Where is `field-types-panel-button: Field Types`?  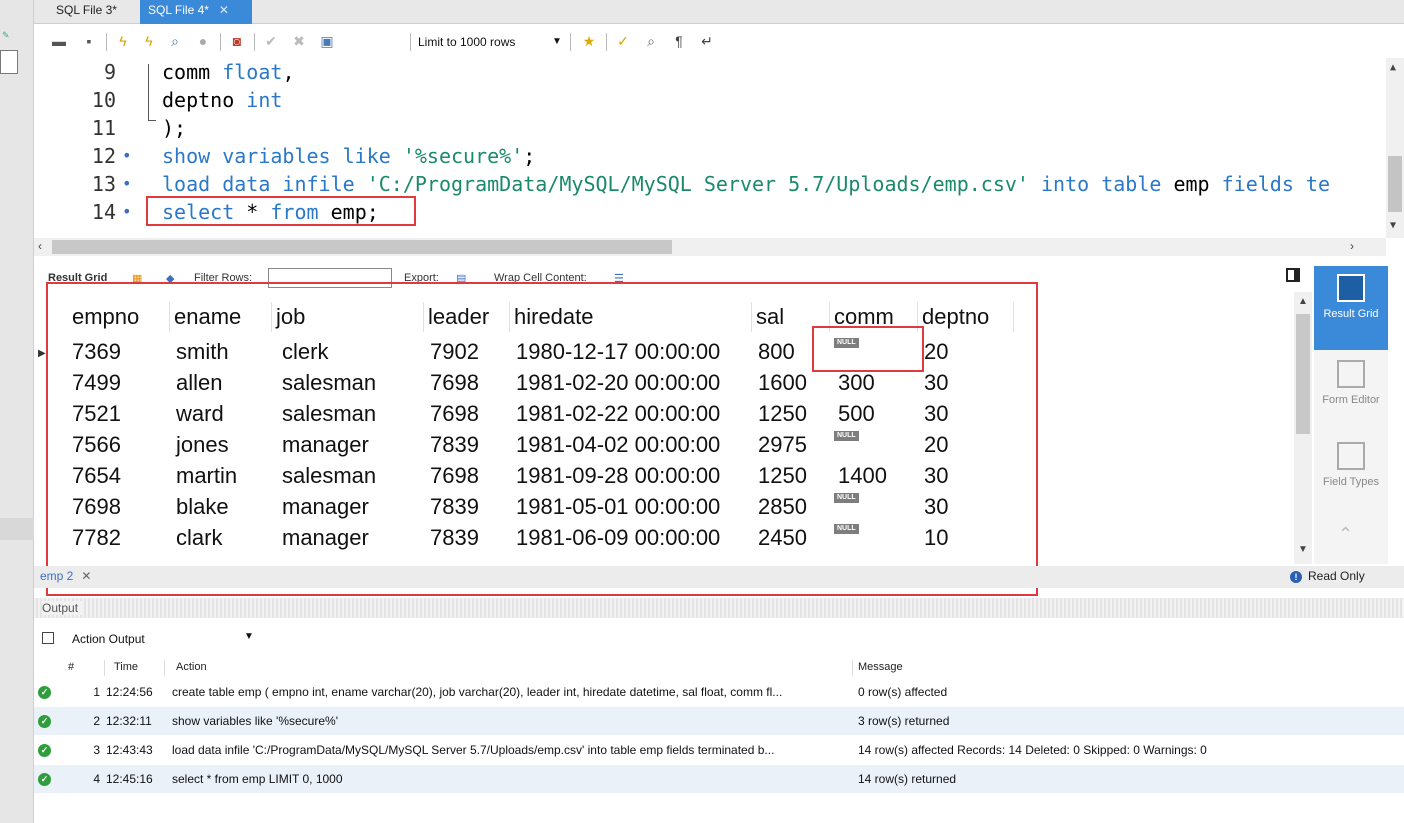 field-types-panel-button: Field Types is located at coordinates (1351, 476).